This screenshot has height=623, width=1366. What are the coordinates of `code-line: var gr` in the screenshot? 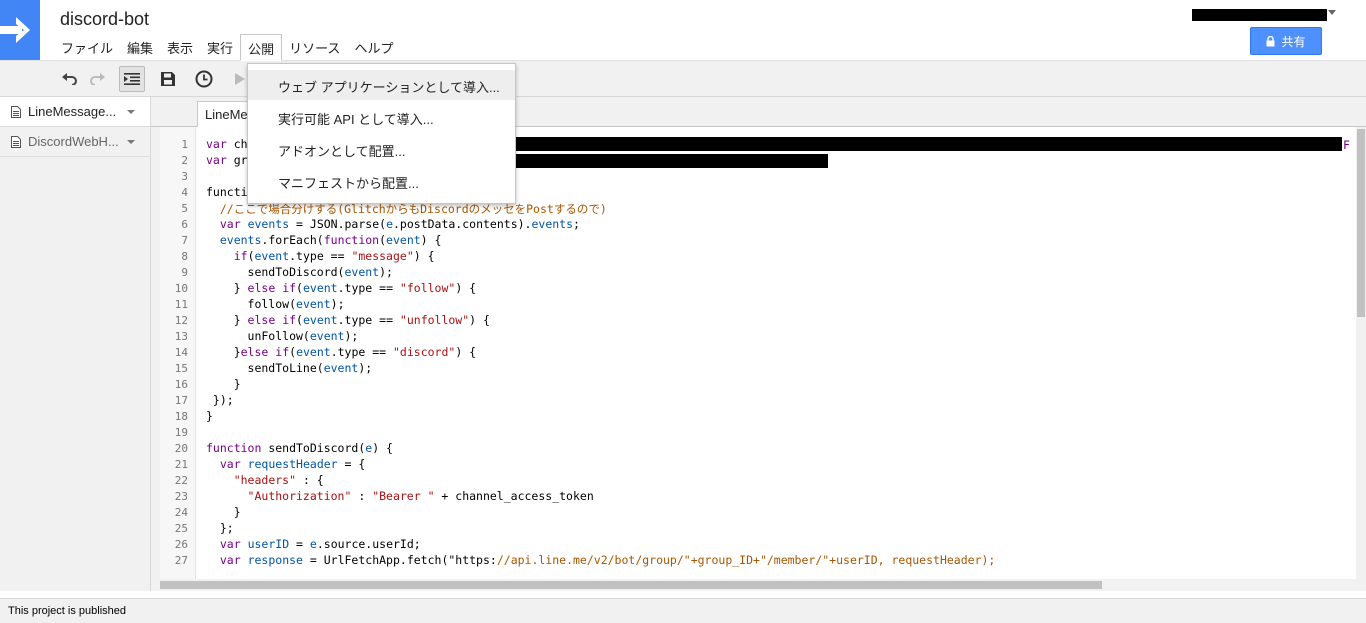 It's located at (227, 160).